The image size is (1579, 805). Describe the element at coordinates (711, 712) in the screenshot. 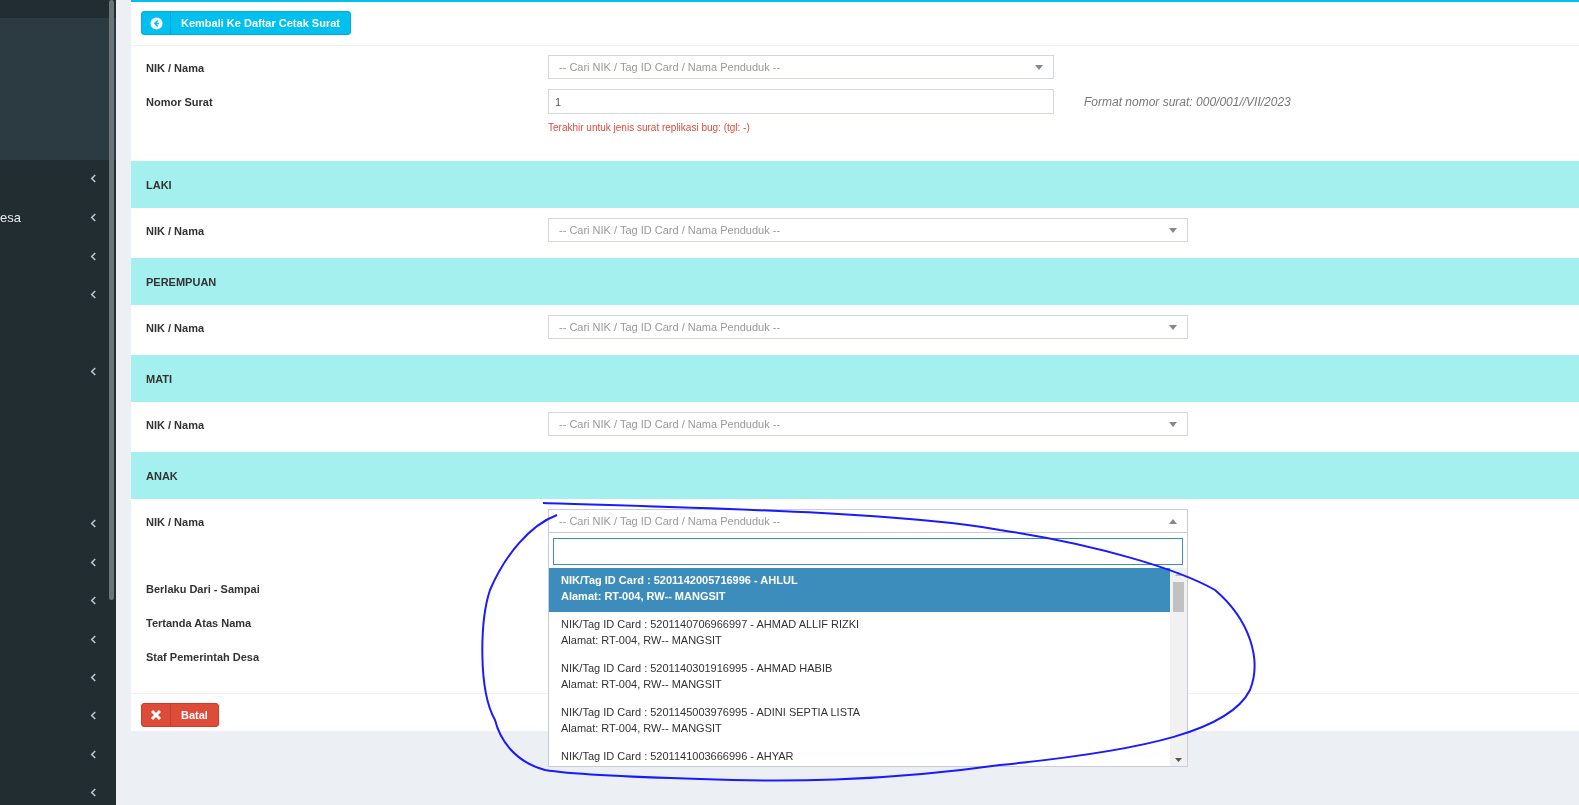

I see `option-text: NIK/Tag ID Card : 5201145003976995 - ADINI SEPTIA LISTA` at that location.